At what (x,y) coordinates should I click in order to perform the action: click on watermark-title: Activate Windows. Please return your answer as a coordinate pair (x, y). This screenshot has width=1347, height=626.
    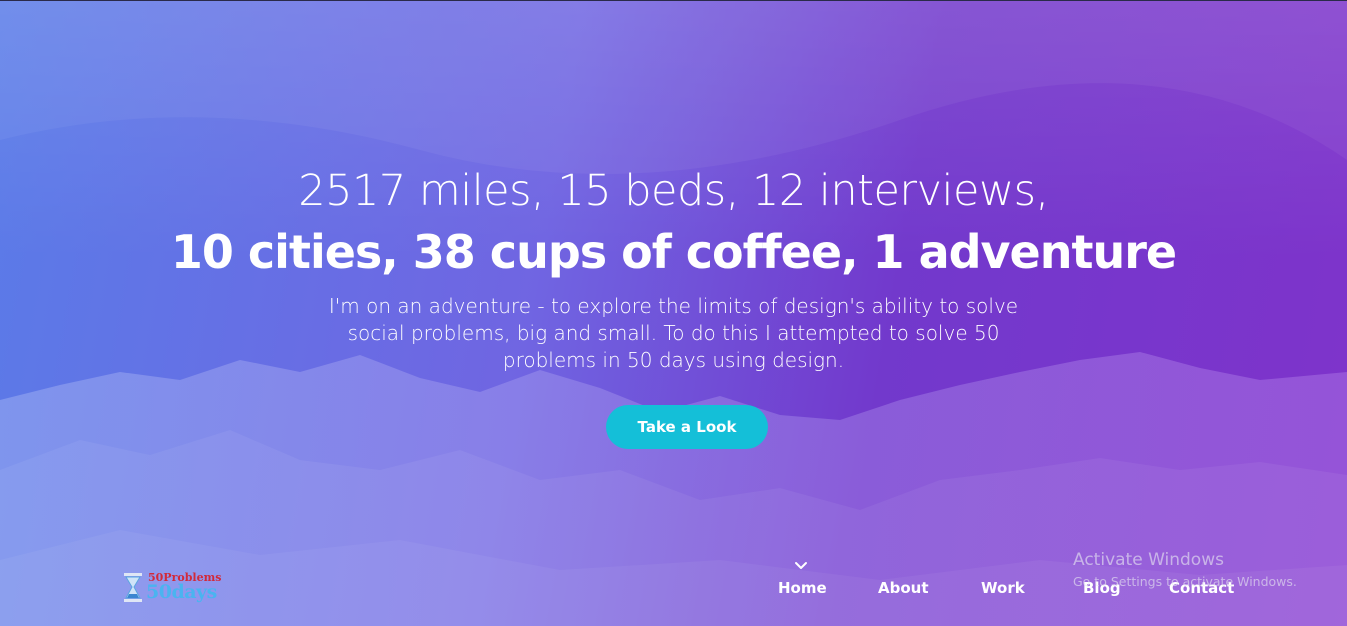
    Looking at the image, I should click on (1148, 560).